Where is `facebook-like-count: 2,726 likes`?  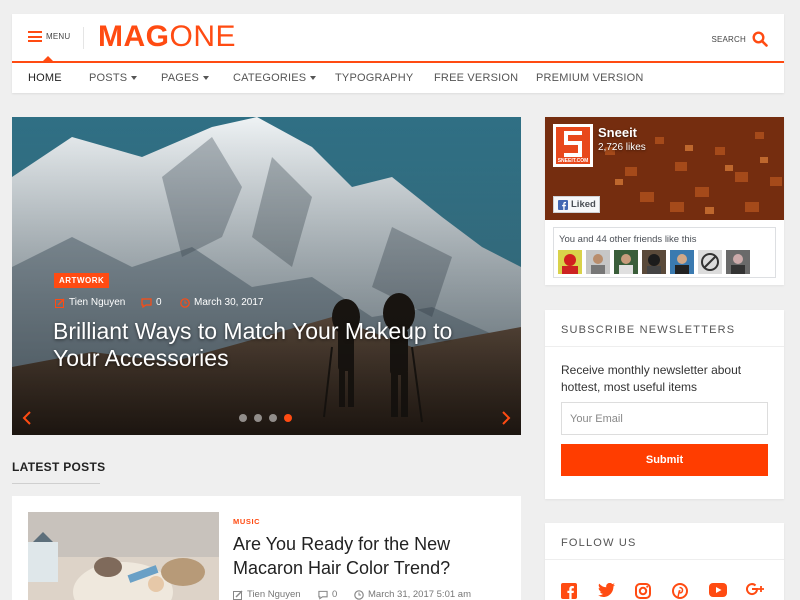 facebook-like-count: 2,726 likes is located at coordinates (622, 147).